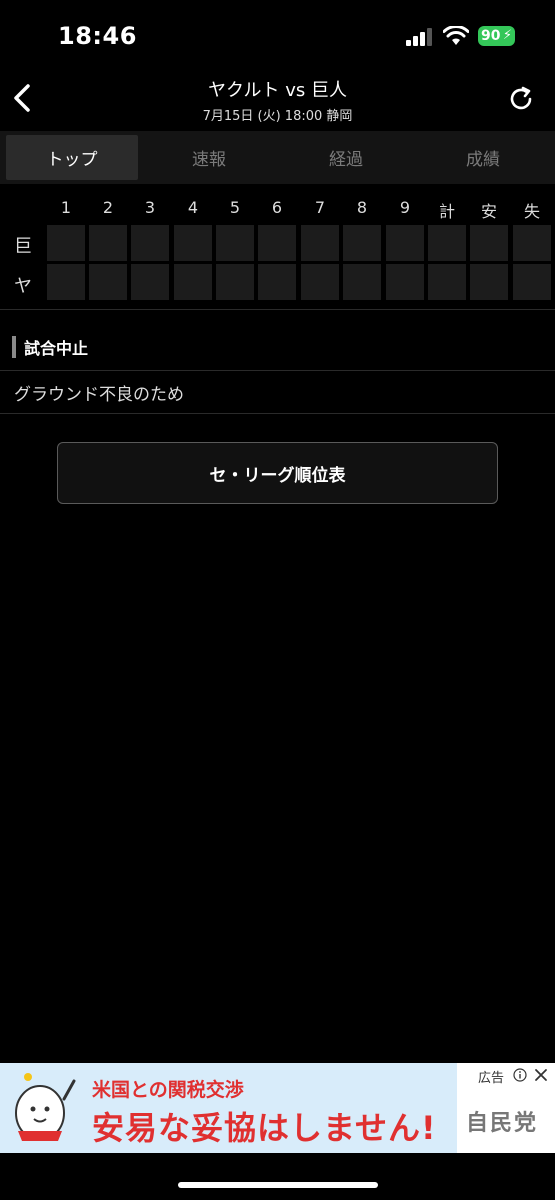 This screenshot has height=1200, width=555. Describe the element at coordinates (150, 207) in the screenshot. I see `inning-header: 3` at that location.